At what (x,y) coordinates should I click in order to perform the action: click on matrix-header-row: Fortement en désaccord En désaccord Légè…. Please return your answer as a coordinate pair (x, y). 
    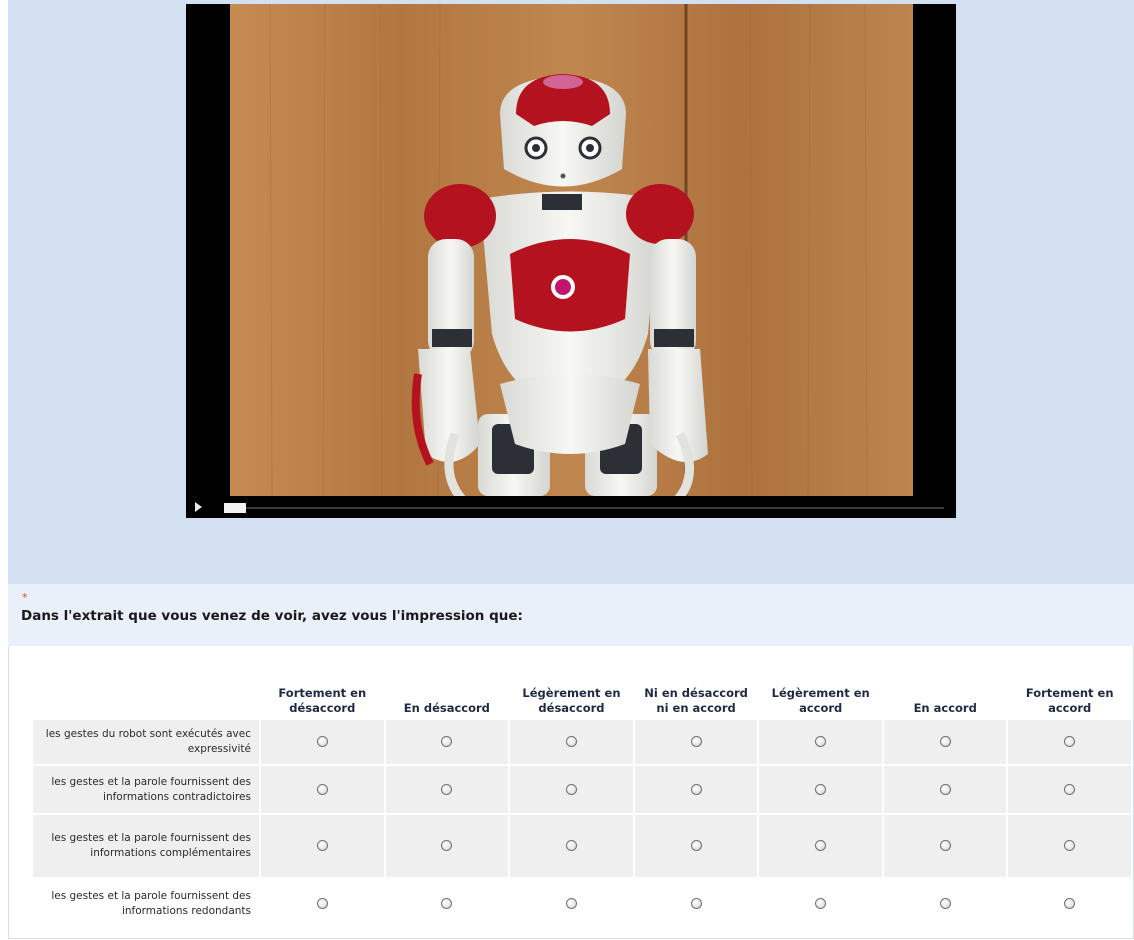
    Looking at the image, I should click on (582, 692).